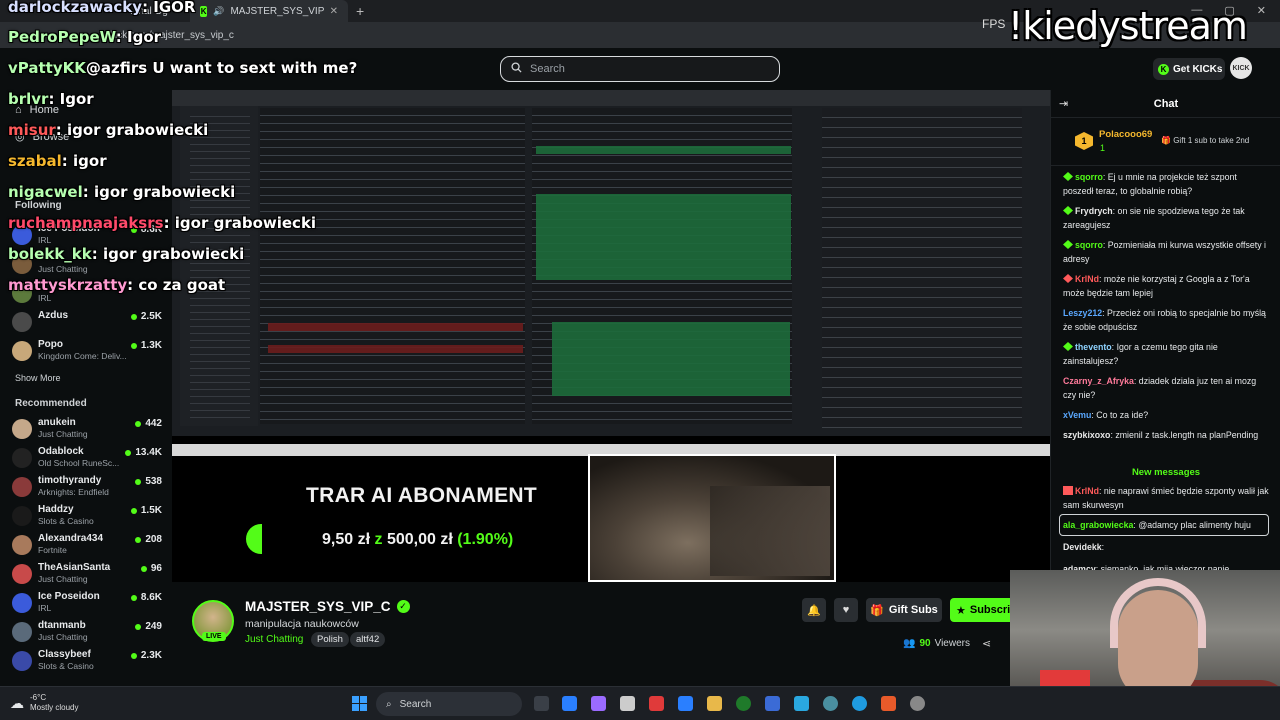 This screenshot has width=1280, height=720. I want to click on channel-item: dtanmanb Just Chatting 249, so click(88, 632).